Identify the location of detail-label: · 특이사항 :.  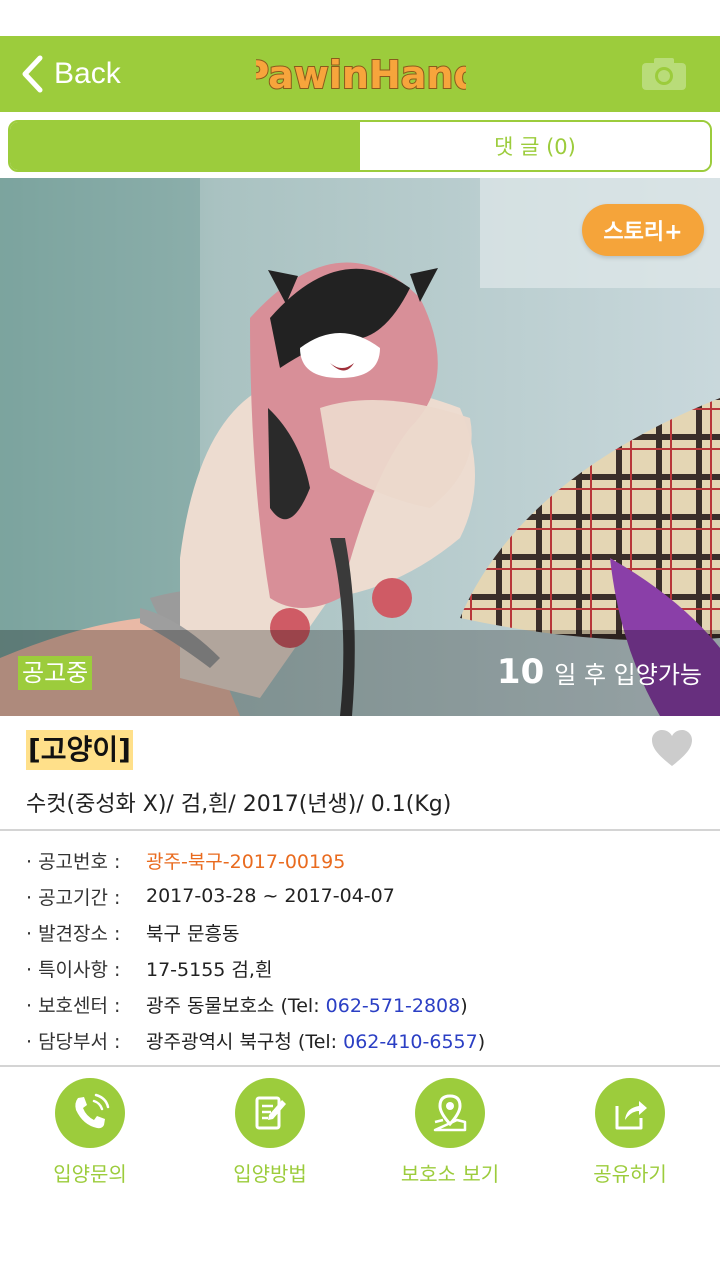
(73, 969).